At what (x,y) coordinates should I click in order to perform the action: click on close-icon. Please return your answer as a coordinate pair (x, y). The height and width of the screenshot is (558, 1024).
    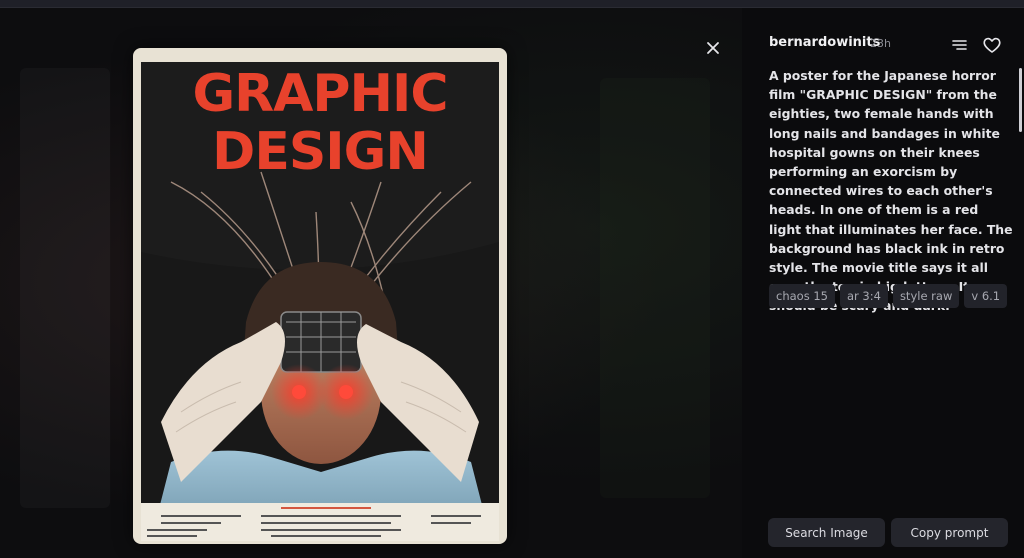
    Looking at the image, I should click on (713, 48).